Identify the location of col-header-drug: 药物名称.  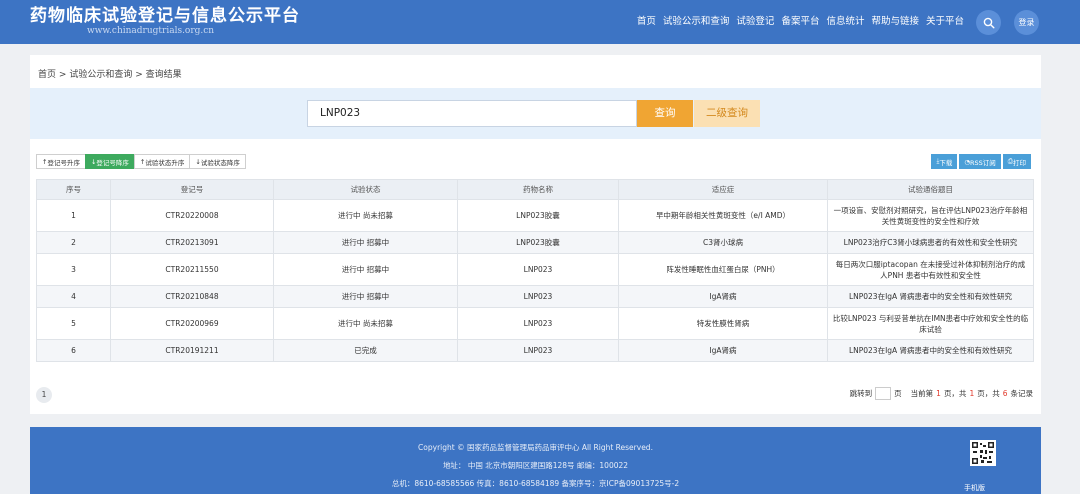
(538, 189).